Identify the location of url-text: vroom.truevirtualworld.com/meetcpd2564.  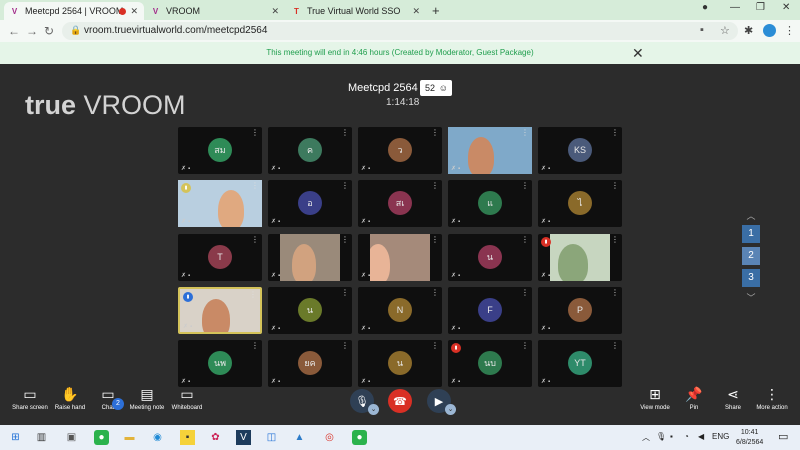
(175, 30).